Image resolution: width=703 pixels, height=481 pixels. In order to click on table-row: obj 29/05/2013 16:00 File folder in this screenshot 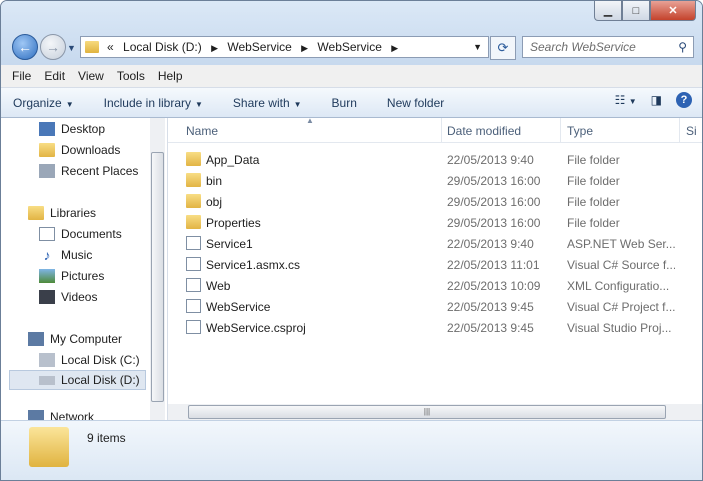, I will do `click(435, 201)`.